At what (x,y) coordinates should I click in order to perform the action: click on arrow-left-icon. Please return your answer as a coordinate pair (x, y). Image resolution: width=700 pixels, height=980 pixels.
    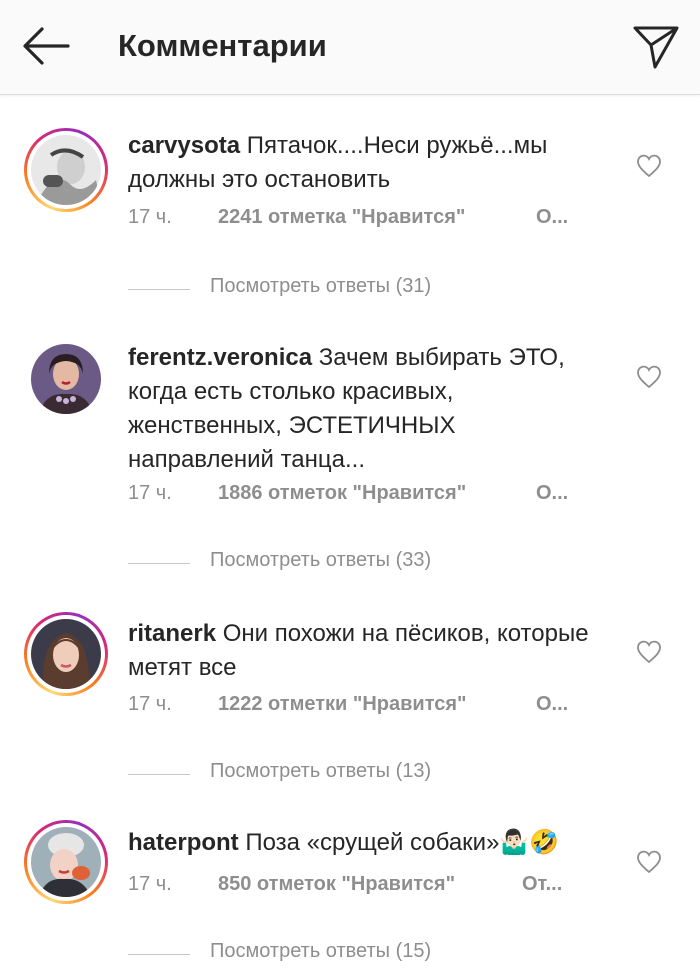
    Looking at the image, I should click on (46, 46).